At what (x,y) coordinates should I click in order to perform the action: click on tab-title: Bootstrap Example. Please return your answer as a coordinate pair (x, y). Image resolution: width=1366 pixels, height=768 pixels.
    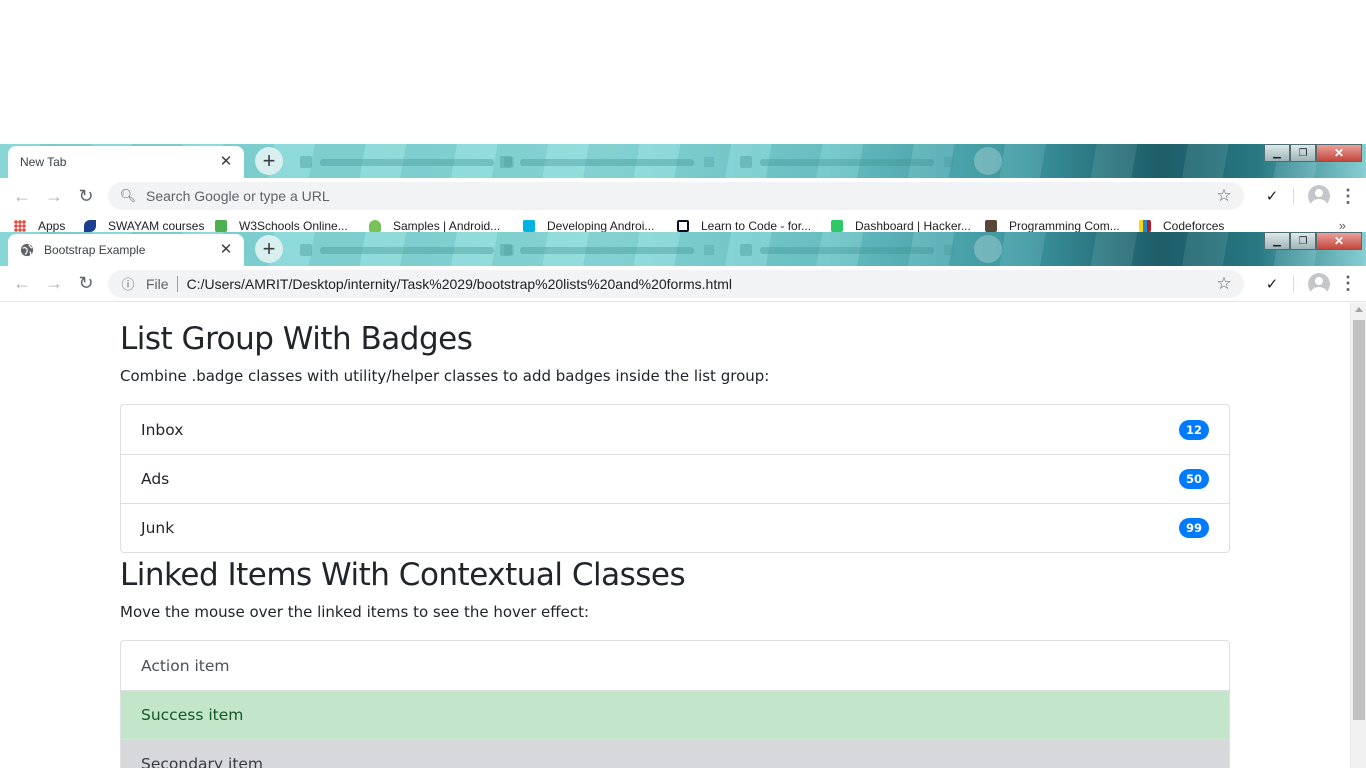
    Looking at the image, I should click on (95, 250).